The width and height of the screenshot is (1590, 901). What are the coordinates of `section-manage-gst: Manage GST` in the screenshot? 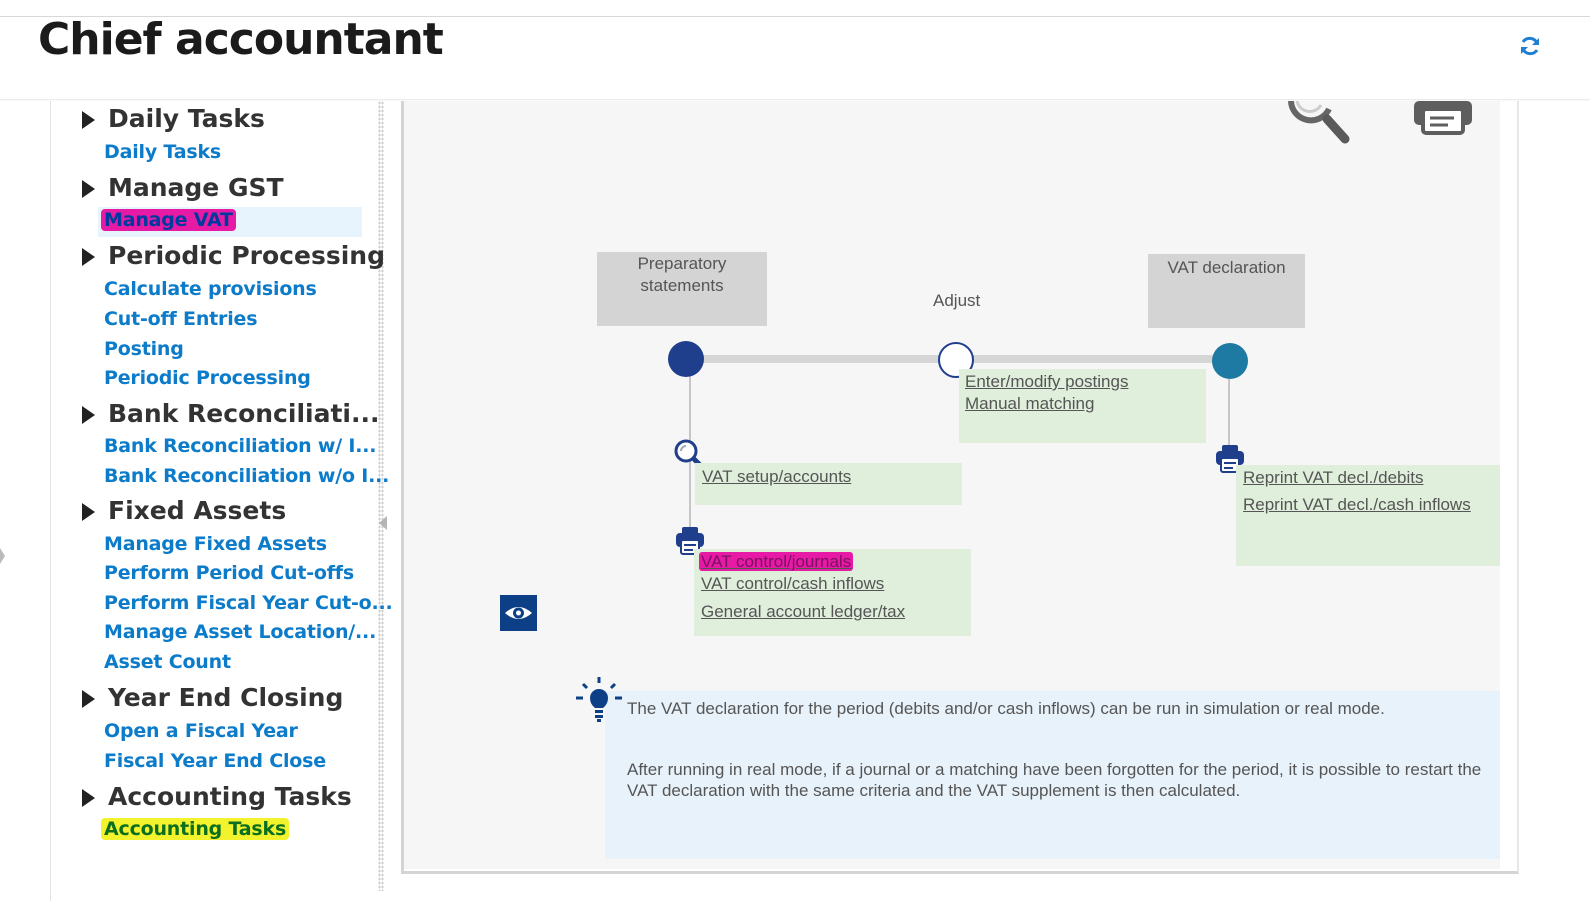 It's located at (183, 187).